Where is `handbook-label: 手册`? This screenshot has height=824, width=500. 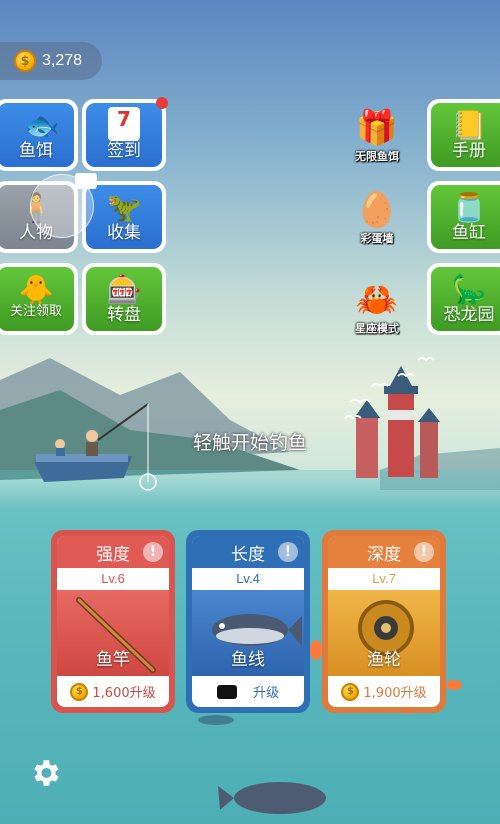 handbook-label: 手册 is located at coordinates (469, 151).